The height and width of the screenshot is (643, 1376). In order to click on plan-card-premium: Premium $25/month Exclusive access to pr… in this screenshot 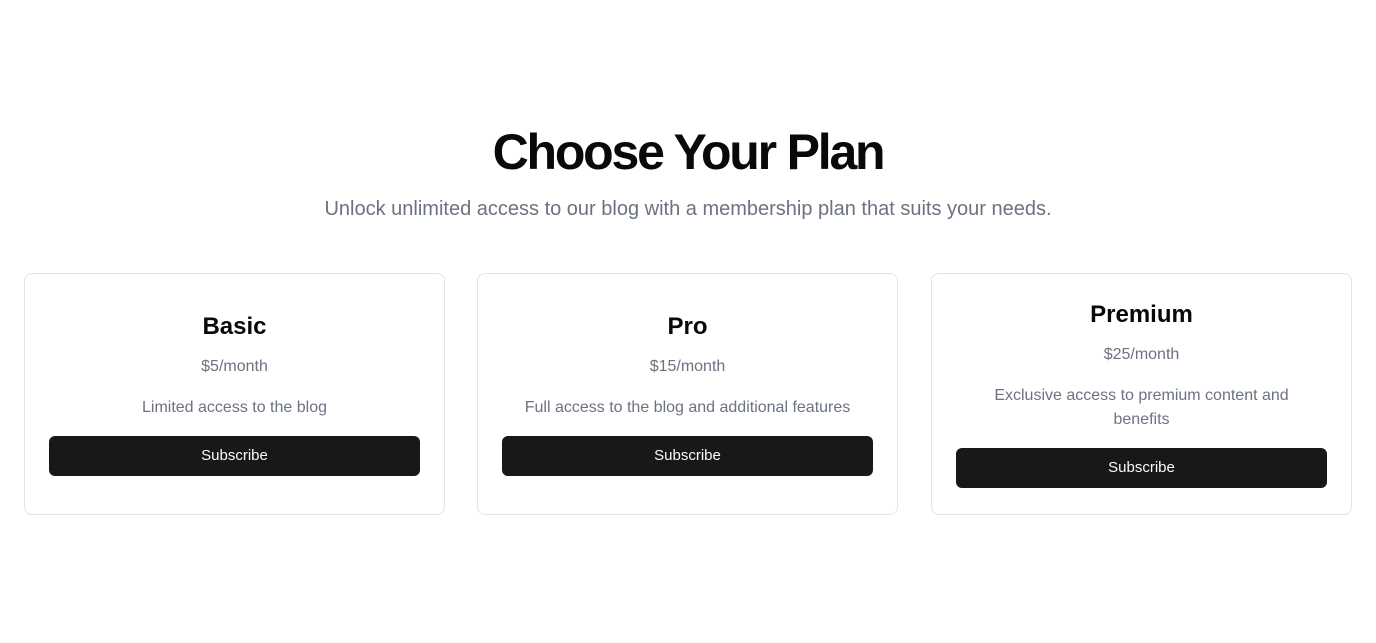, I will do `click(1141, 394)`.